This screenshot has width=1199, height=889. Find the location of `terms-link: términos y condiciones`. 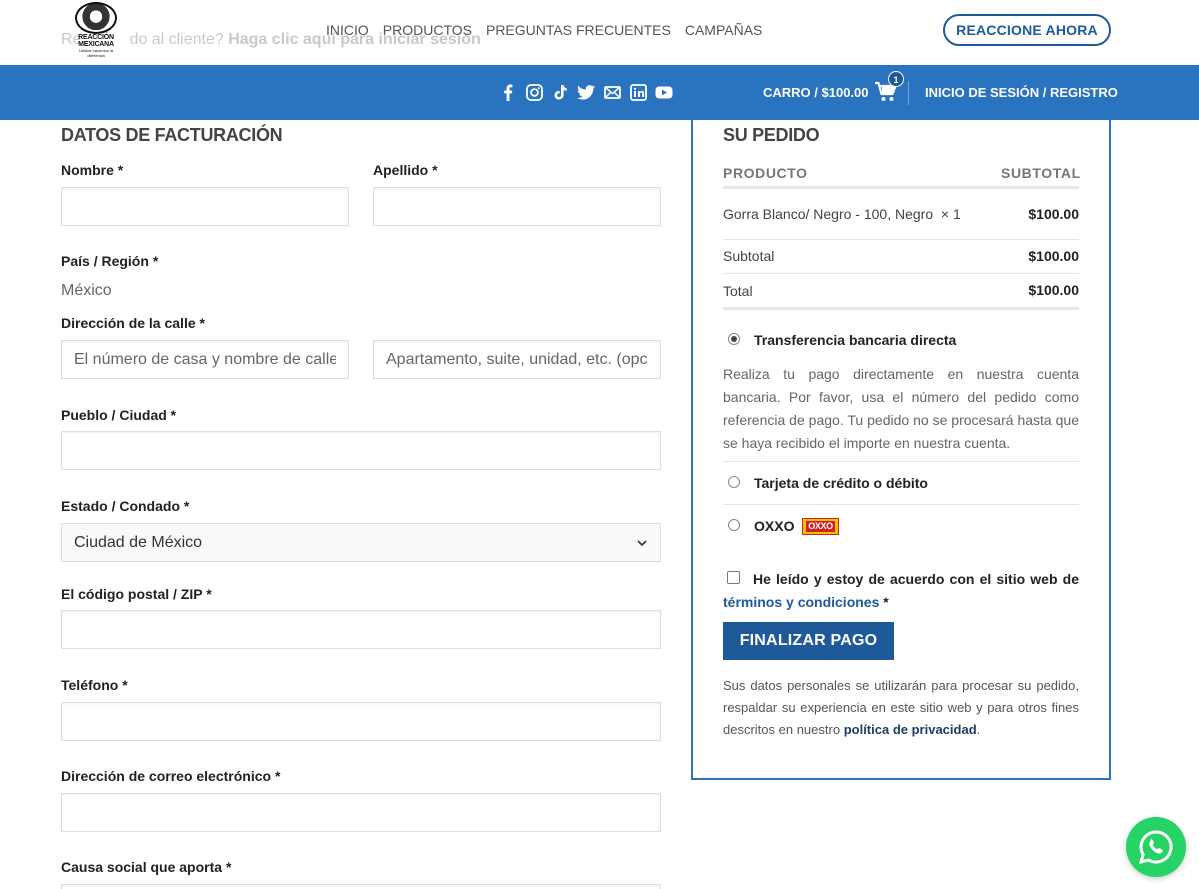

terms-link: términos y condiciones is located at coordinates (801, 602).